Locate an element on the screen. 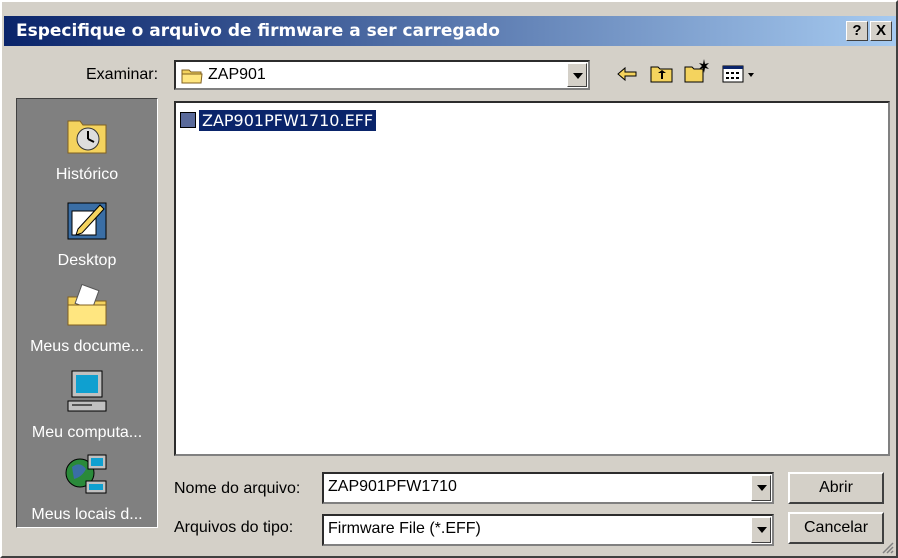  filename-label: Nome do arquivo: is located at coordinates (237, 488).